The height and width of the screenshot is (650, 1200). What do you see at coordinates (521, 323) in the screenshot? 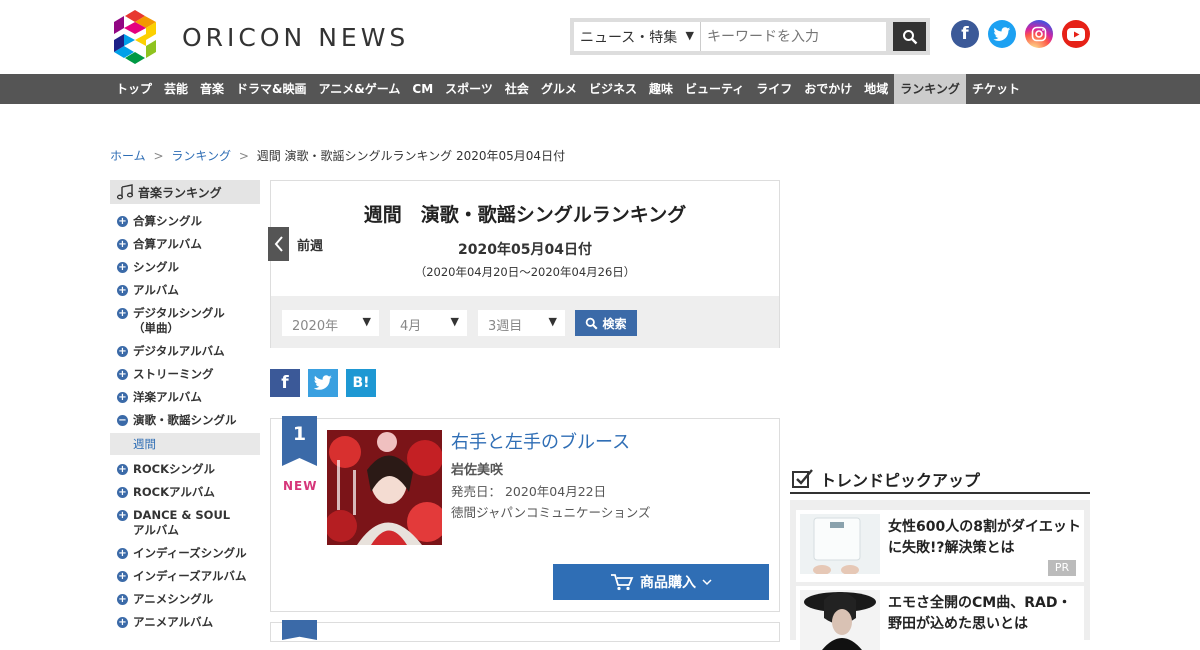
I see `week-select: 3週目 ▼` at bounding box center [521, 323].